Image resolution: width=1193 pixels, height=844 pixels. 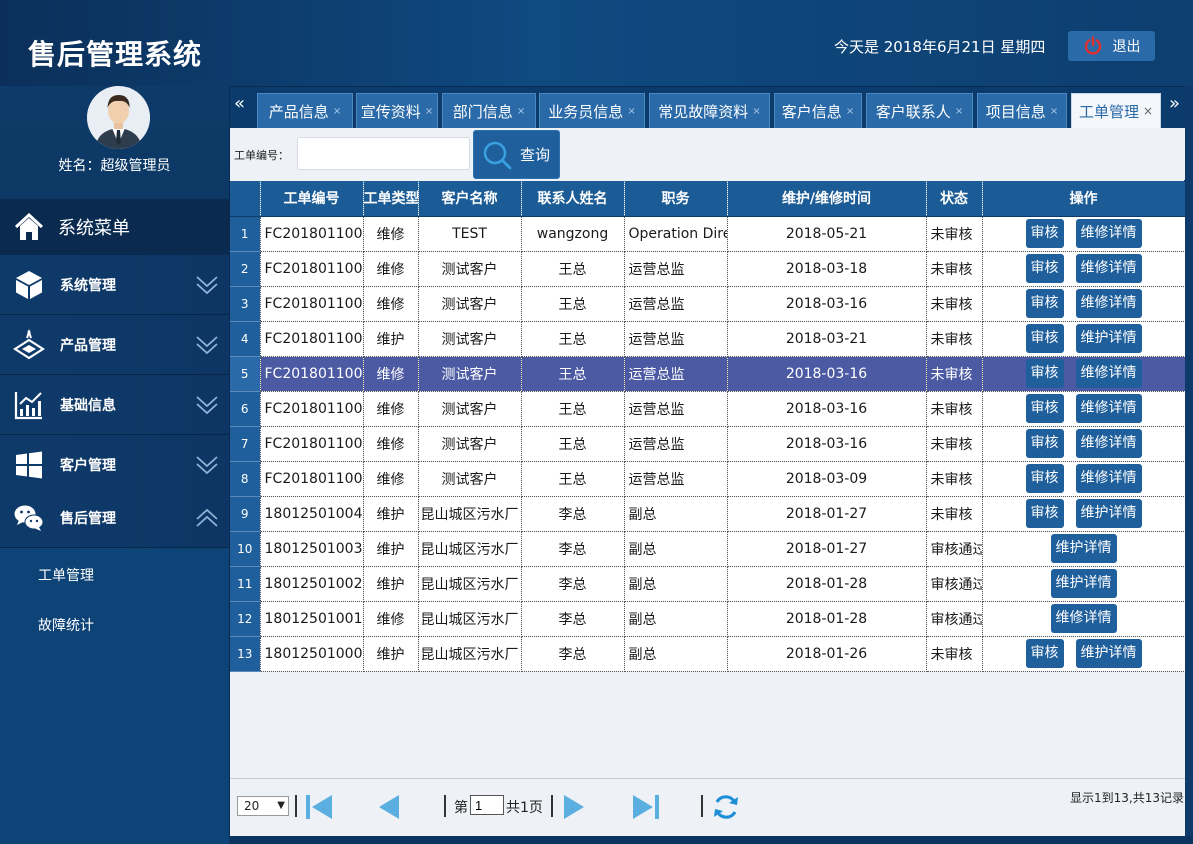 I want to click on submenu-work-order: 工单管理, so click(x=66, y=575).